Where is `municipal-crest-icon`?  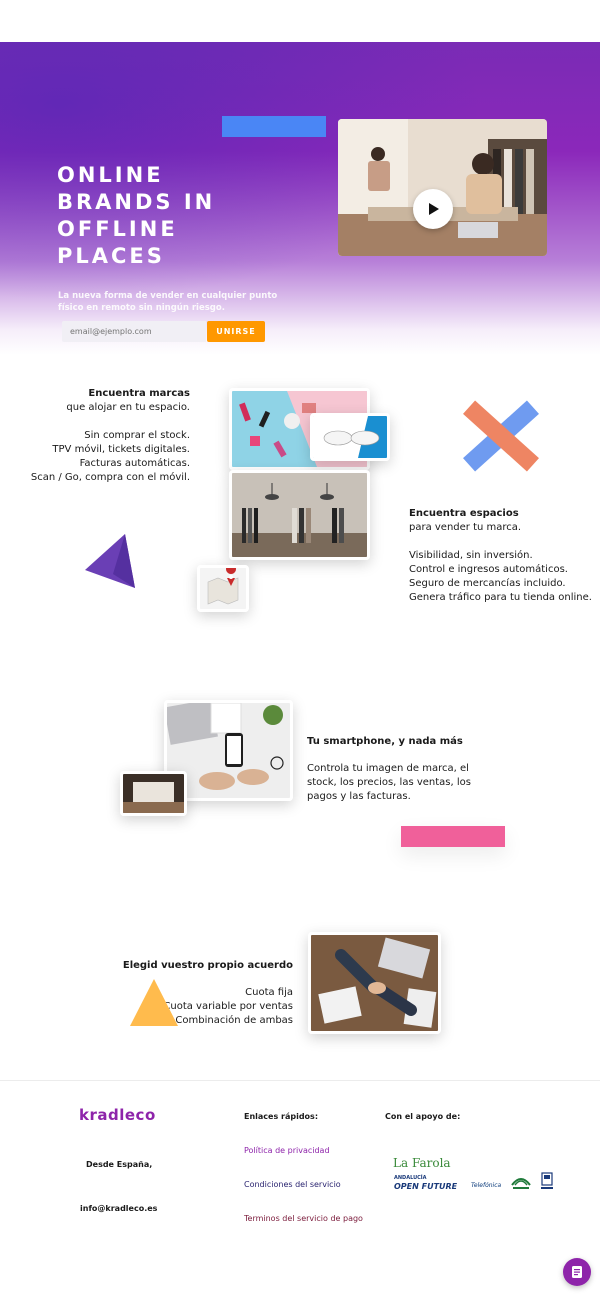
municipal-crest-icon is located at coordinates (547, 1180).